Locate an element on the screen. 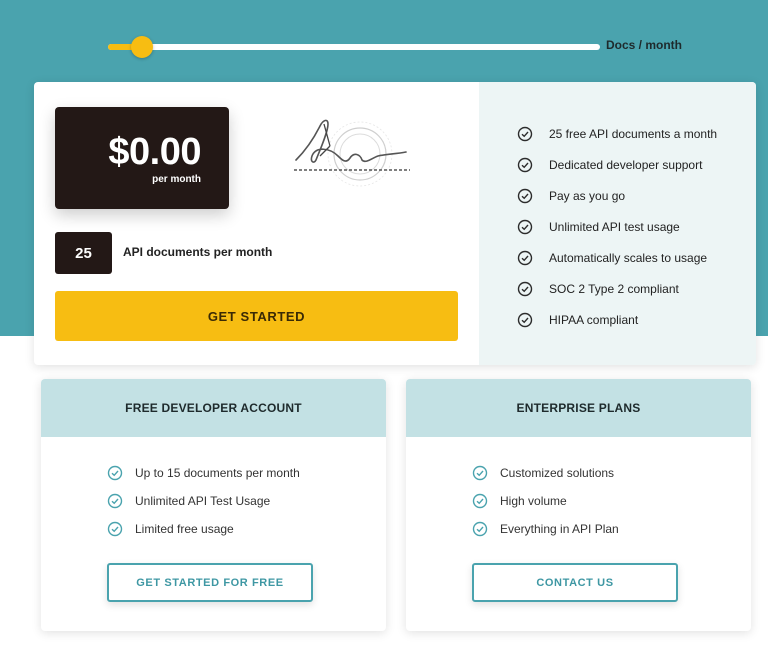 This screenshot has width=768, height=648. plan-feature-label: Customized solutions is located at coordinates (557, 473).